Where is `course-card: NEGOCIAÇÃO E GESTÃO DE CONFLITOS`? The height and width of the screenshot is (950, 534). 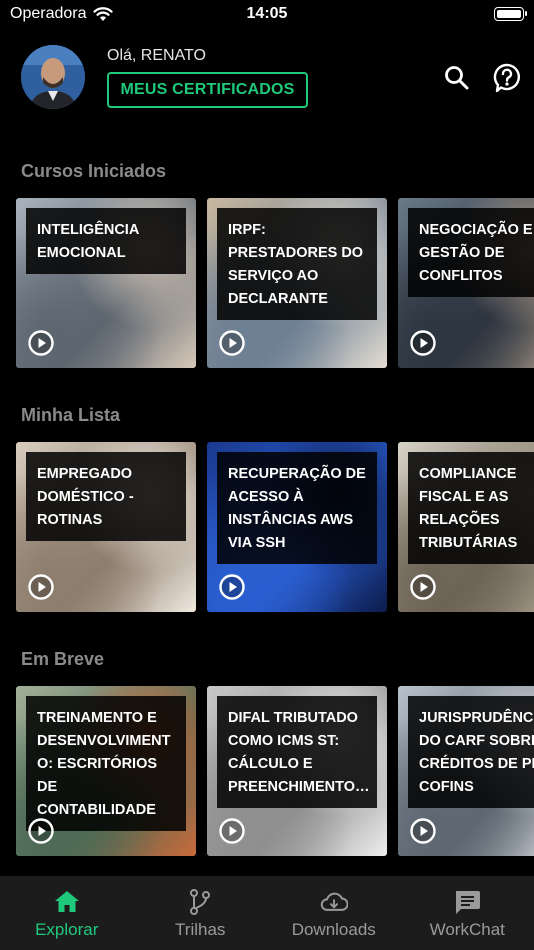 course-card: NEGOCIAÇÃO E GESTÃO DE CONFLITOS is located at coordinates (466, 283).